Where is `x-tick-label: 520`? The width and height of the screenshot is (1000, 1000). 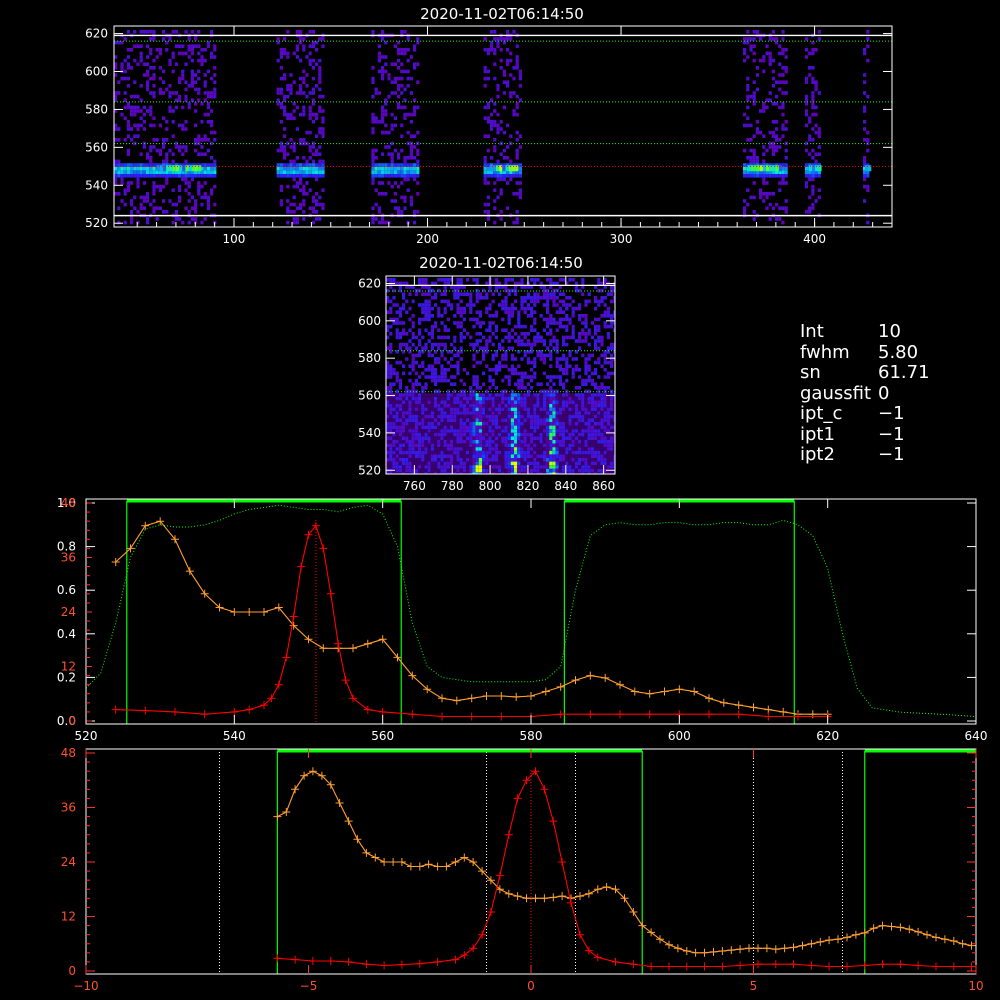
x-tick-label: 520 is located at coordinates (86, 736).